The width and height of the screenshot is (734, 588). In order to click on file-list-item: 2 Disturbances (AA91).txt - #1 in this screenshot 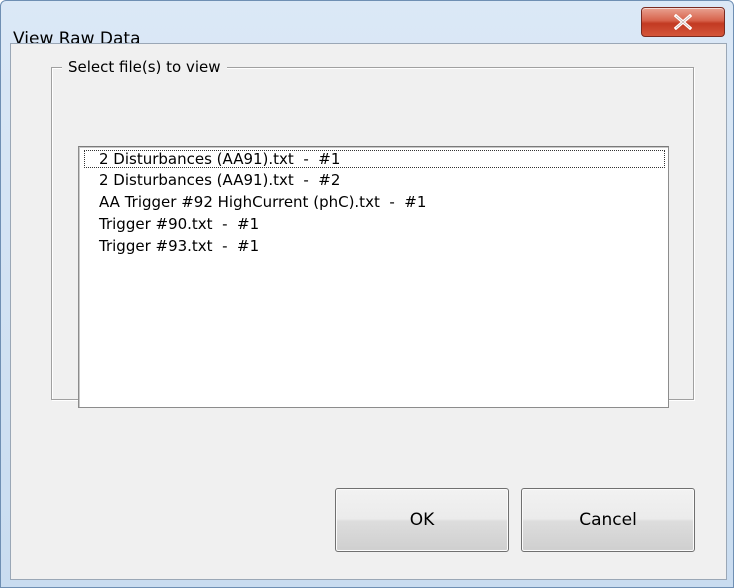, I will do `click(374, 159)`.